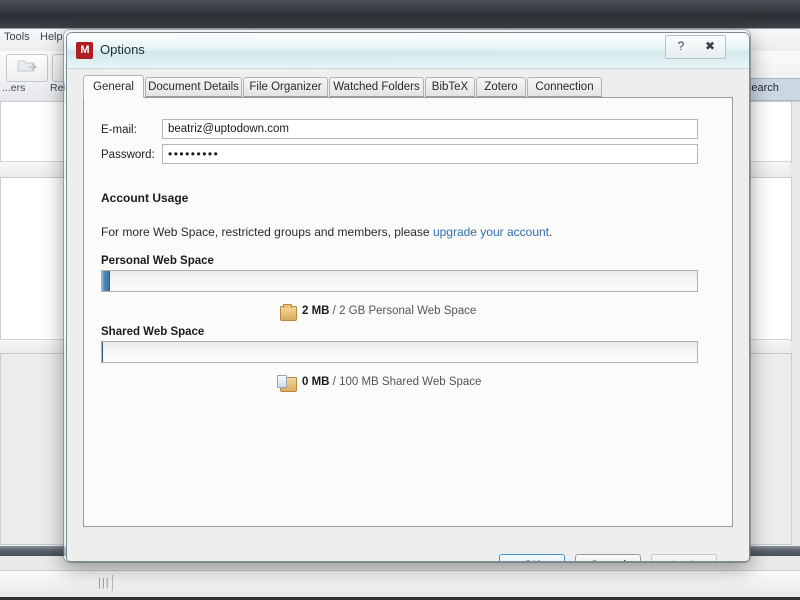 The image size is (800, 600). What do you see at coordinates (153, 332) in the screenshot?
I see `shared-web-space-label: Shared Web Space` at bounding box center [153, 332].